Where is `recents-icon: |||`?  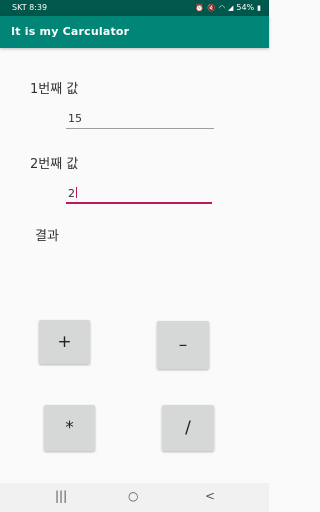
recents-icon: ||| is located at coordinates (61, 496).